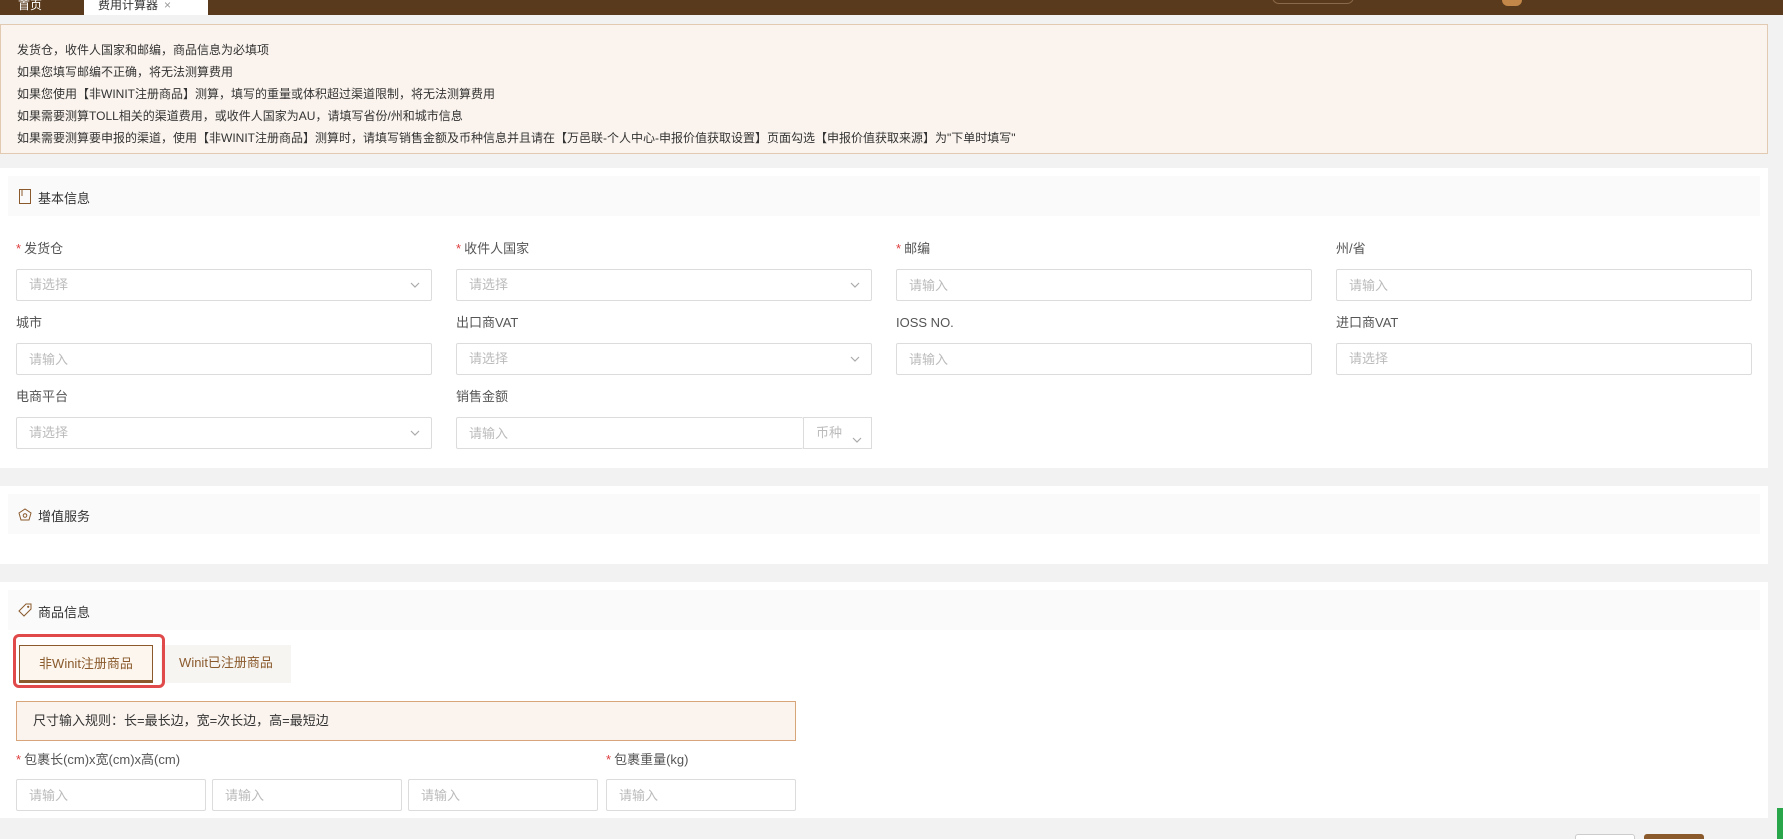 This screenshot has height=839, width=1783. Describe the element at coordinates (837, 433) in the screenshot. I see `currency-select: 币种` at that location.